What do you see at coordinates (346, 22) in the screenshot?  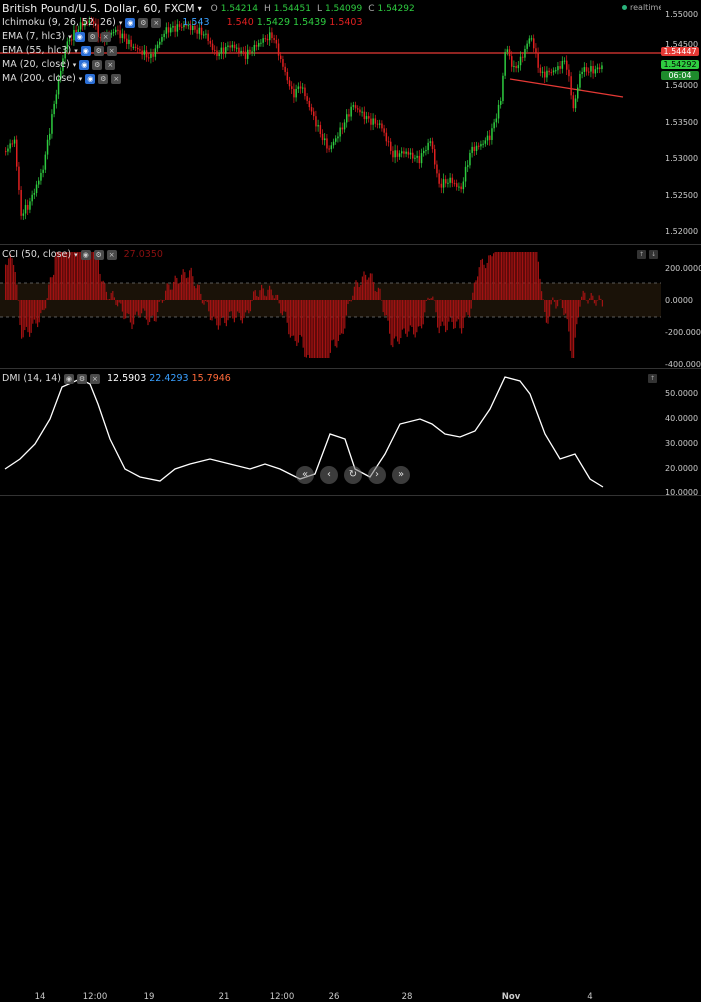 I see `ichimoku-value-5: 1.5403` at bounding box center [346, 22].